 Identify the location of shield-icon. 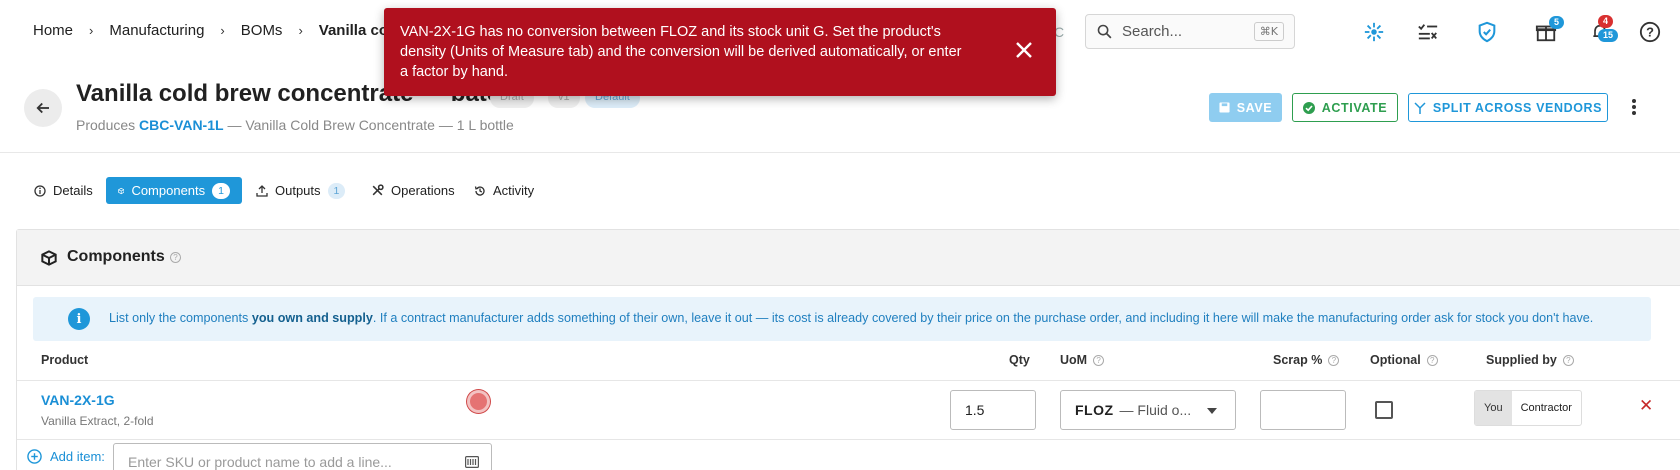
(1487, 32).